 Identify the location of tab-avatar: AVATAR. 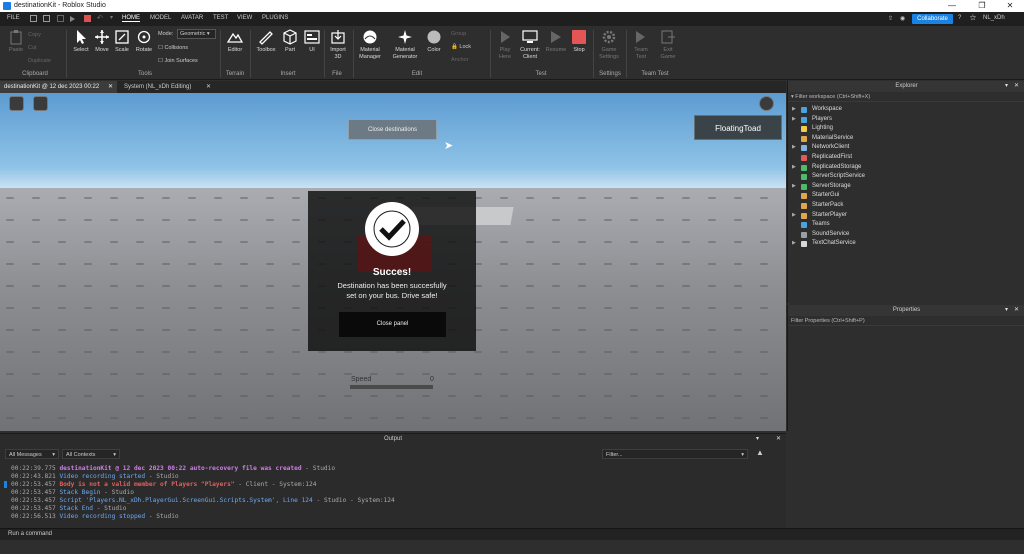
(192, 18).